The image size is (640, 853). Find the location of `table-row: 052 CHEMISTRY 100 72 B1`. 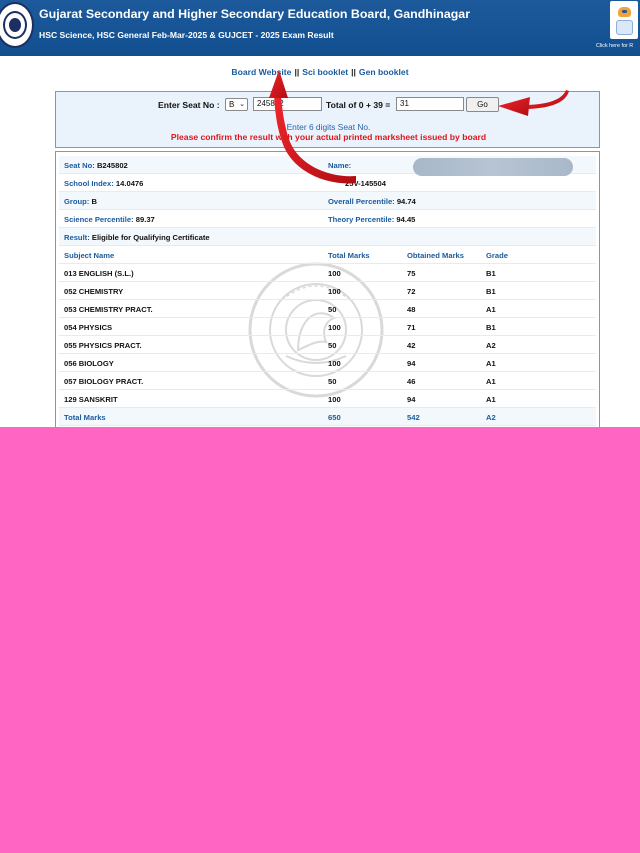

table-row: 052 CHEMISTRY 100 72 B1 is located at coordinates (327, 291).